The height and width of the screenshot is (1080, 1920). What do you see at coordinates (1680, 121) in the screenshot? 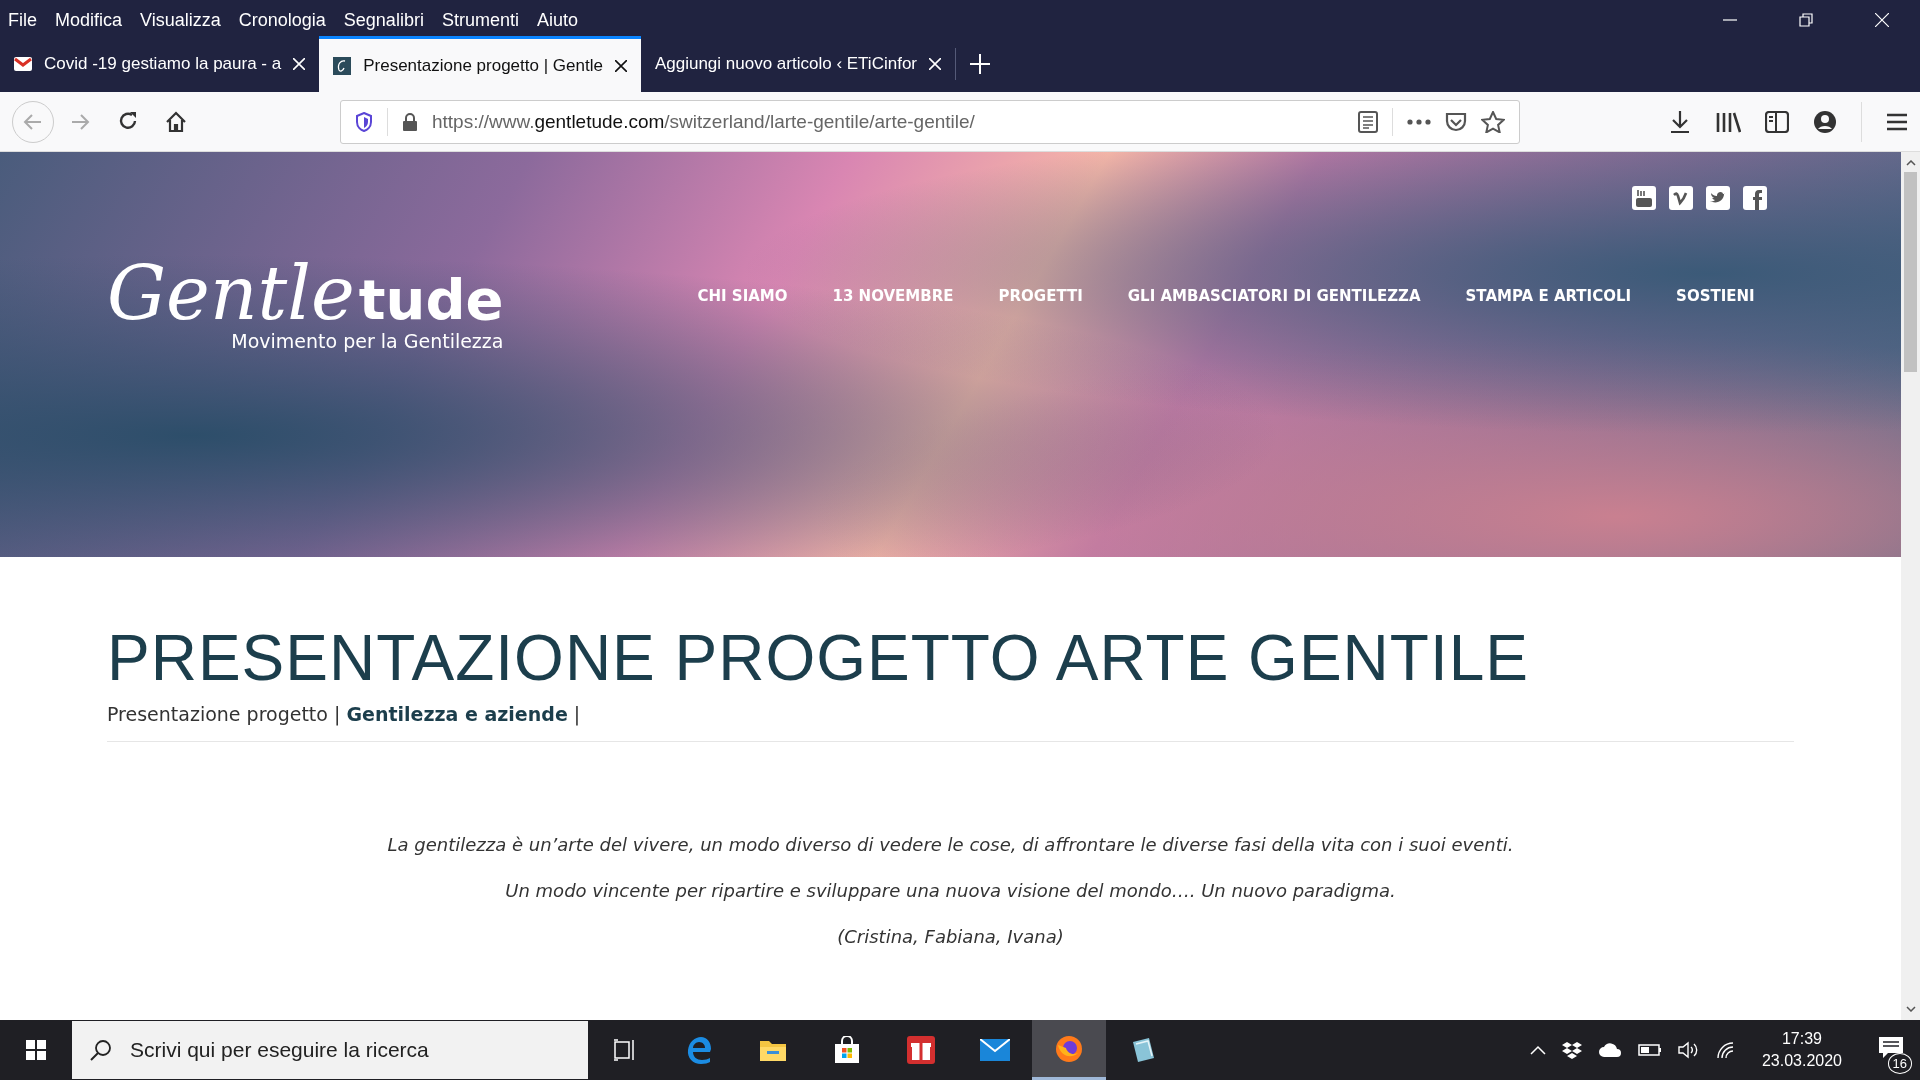
I see `download-icon` at bounding box center [1680, 121].